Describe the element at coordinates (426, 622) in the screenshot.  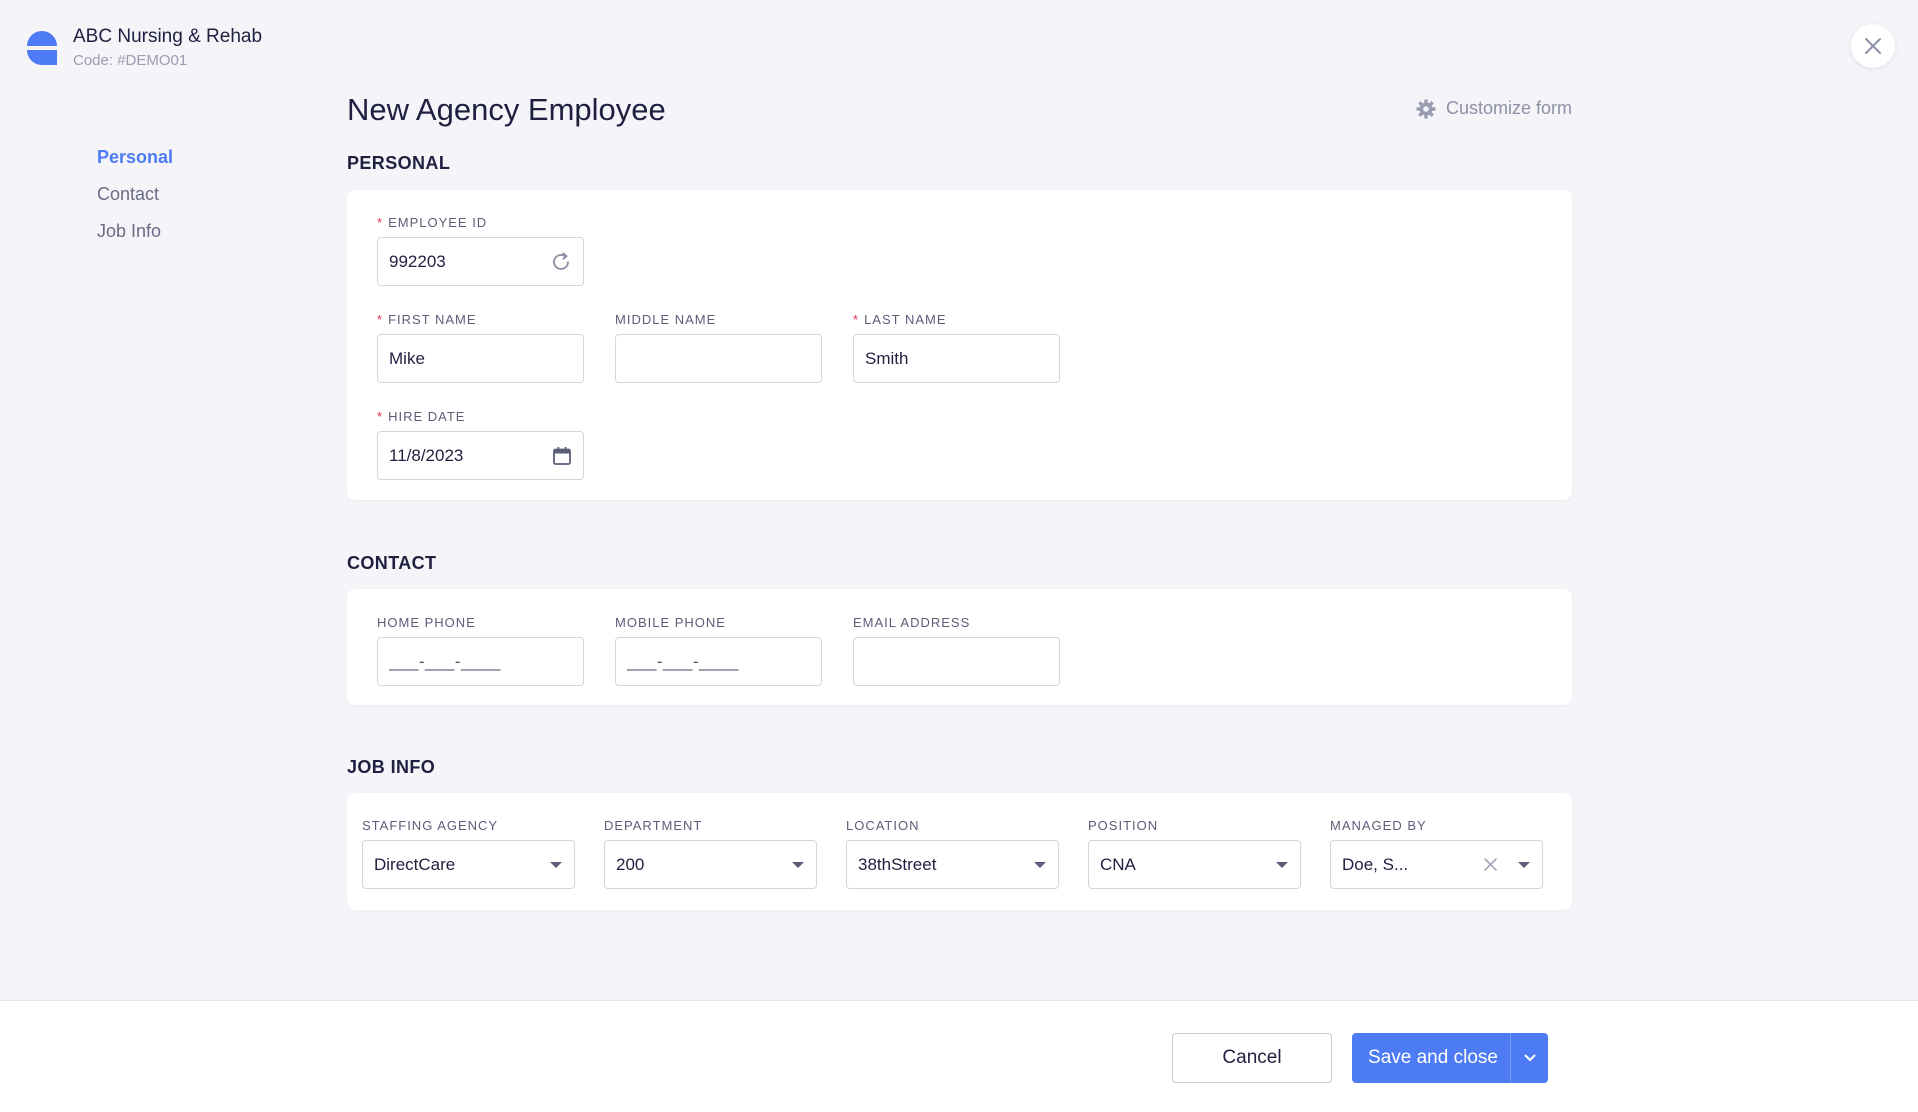
I see `home-phone-label: HOME PHONE` at that location.